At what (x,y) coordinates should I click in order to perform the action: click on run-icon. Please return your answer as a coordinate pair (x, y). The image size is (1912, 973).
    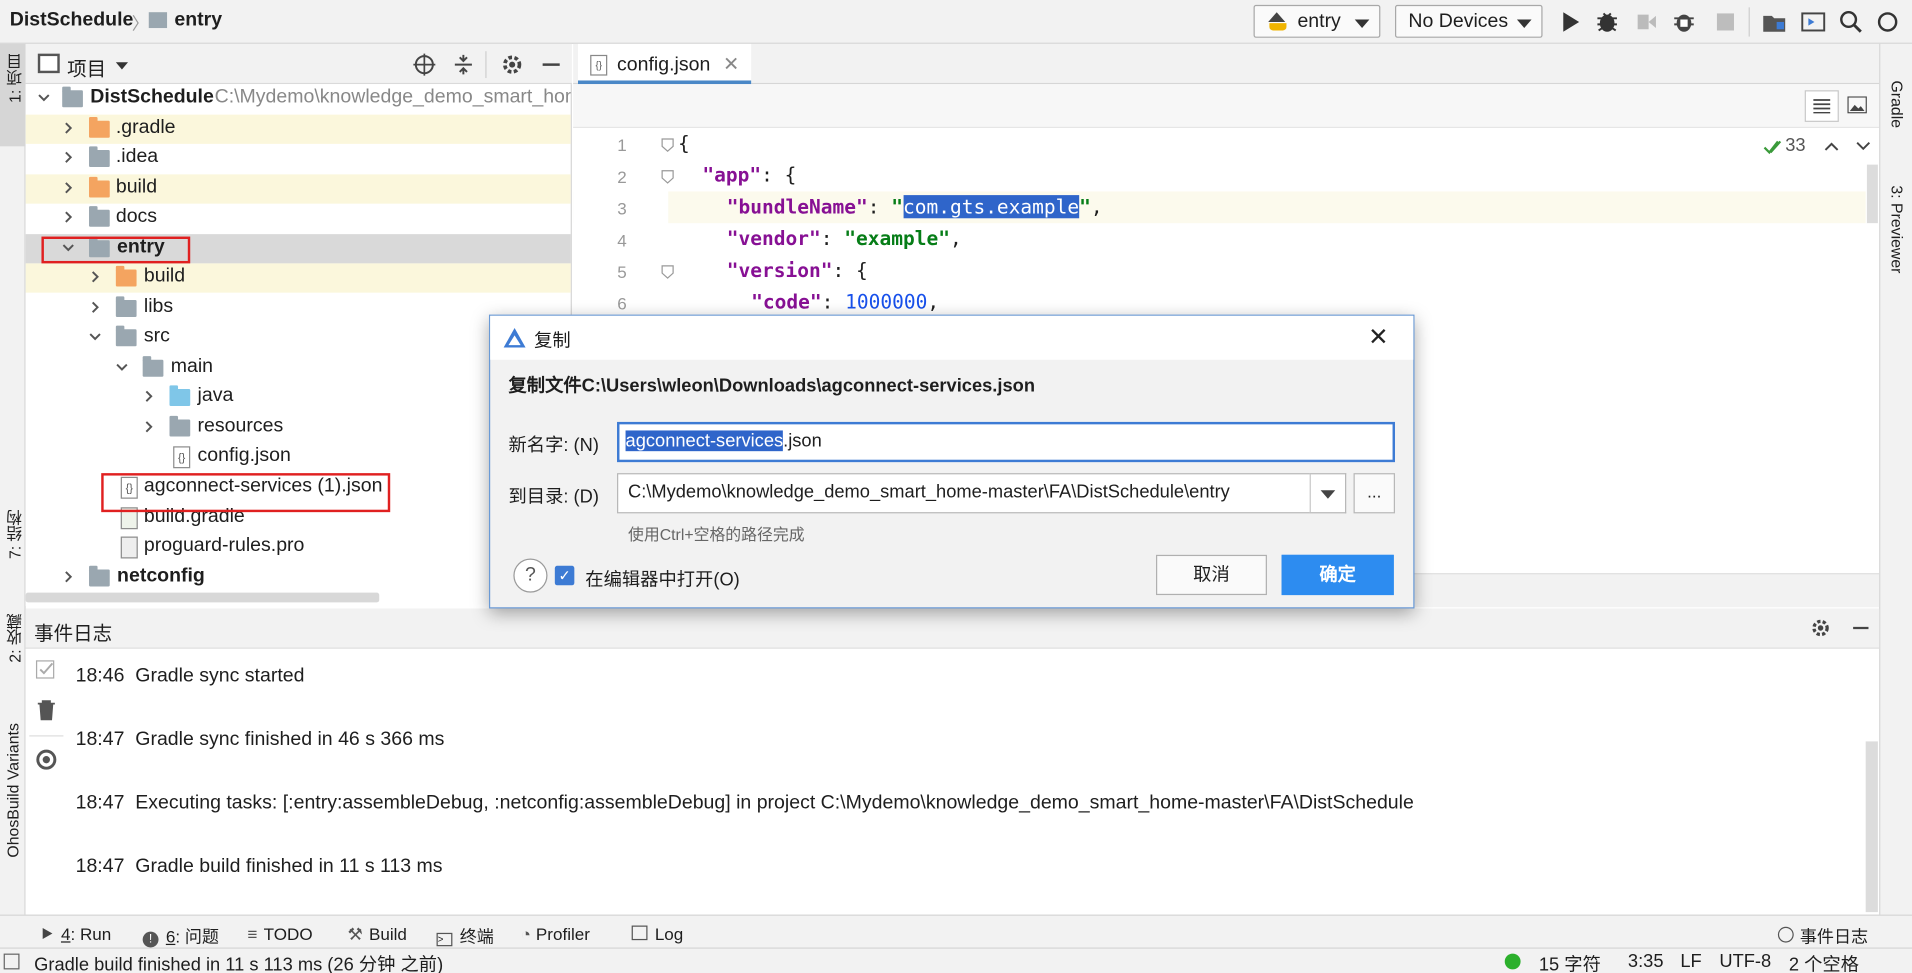
    Looking at the image, I should click on (1570, 22).